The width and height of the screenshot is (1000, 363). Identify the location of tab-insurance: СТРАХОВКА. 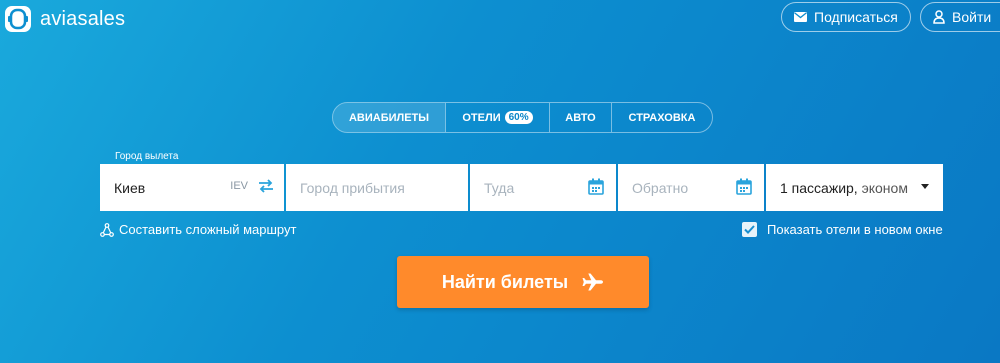
(661, 117).